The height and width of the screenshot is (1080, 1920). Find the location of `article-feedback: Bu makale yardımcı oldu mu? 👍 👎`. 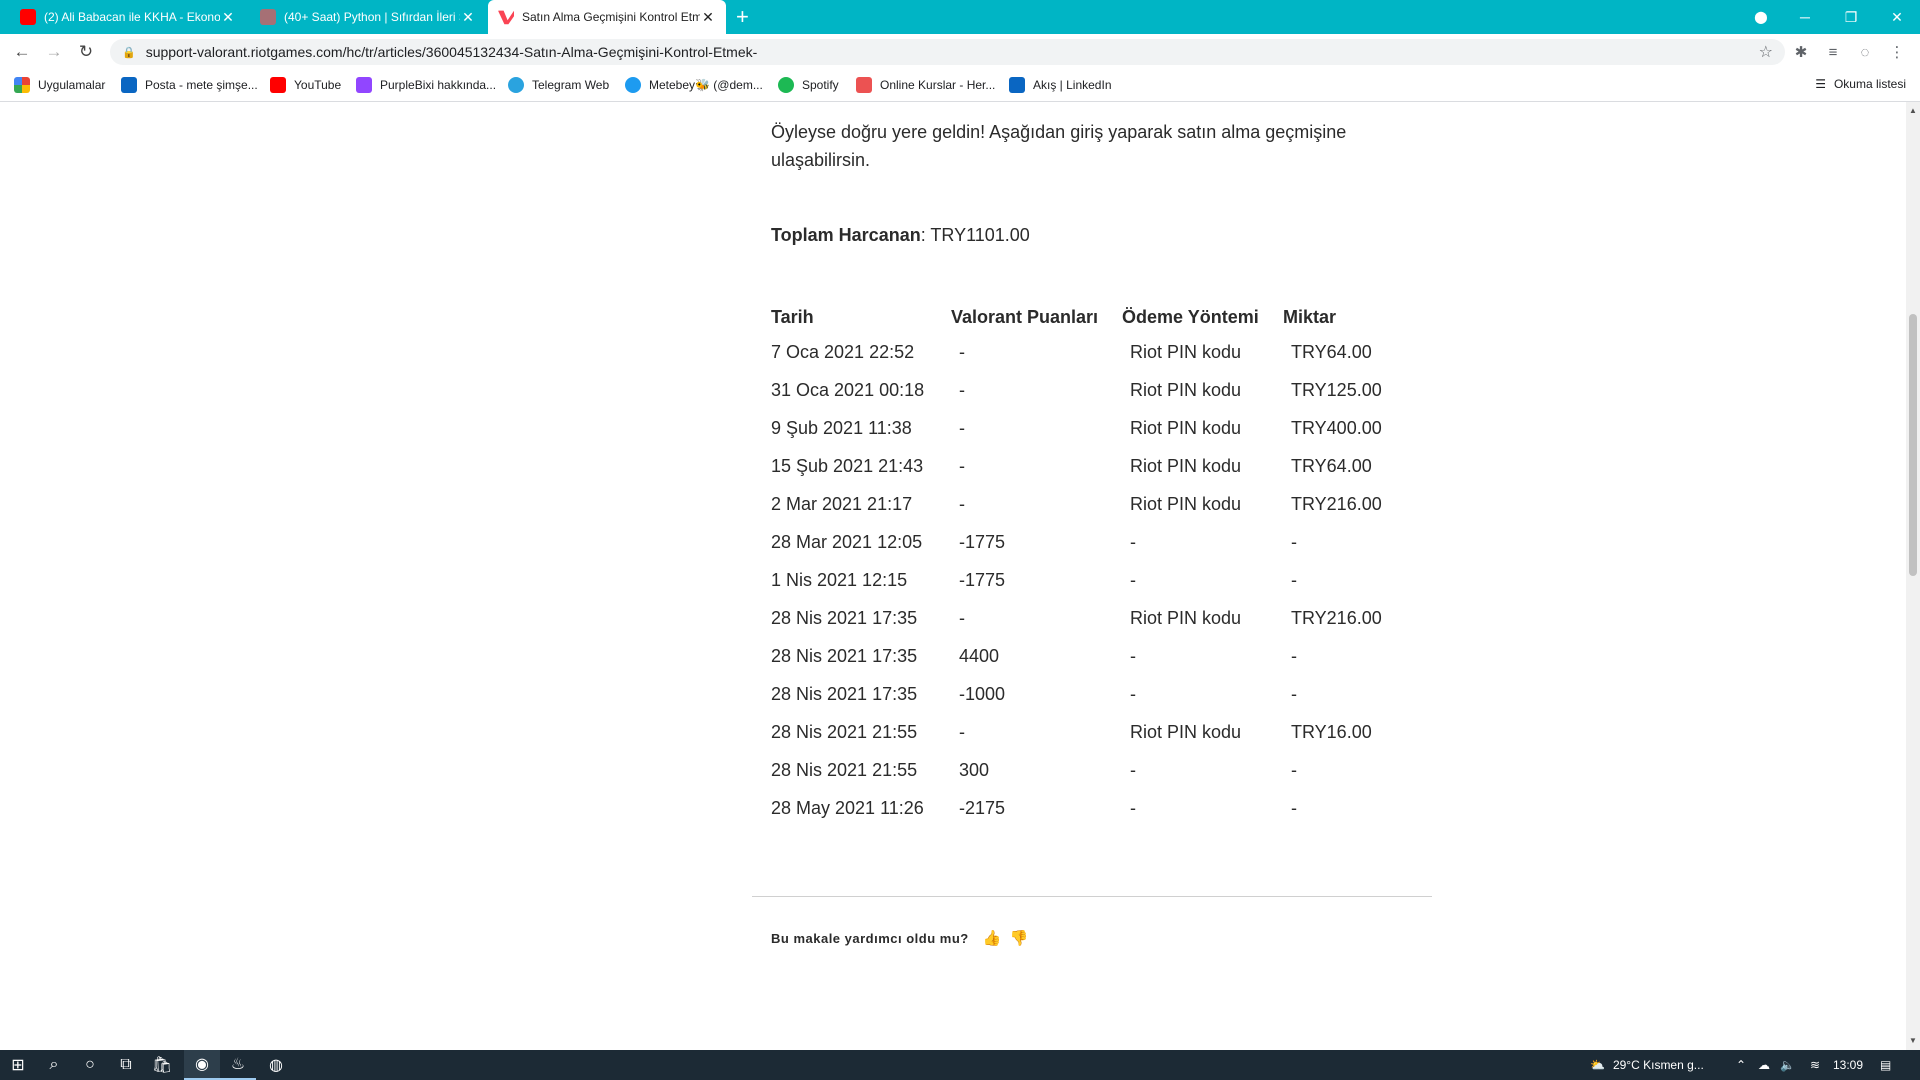

article-feedback: Bu makale yardımcı oldu mu? 👍 👎 is located at coordinates (900, 938).